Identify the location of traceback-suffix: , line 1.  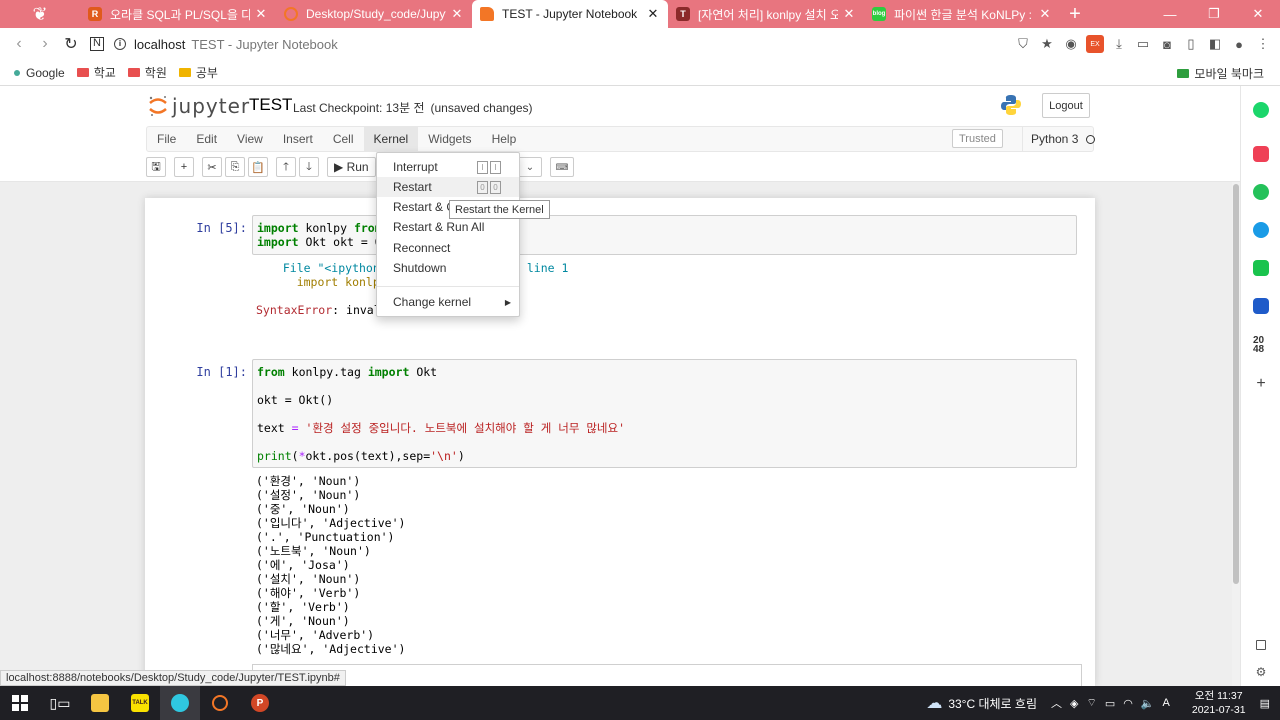
(540, 268).